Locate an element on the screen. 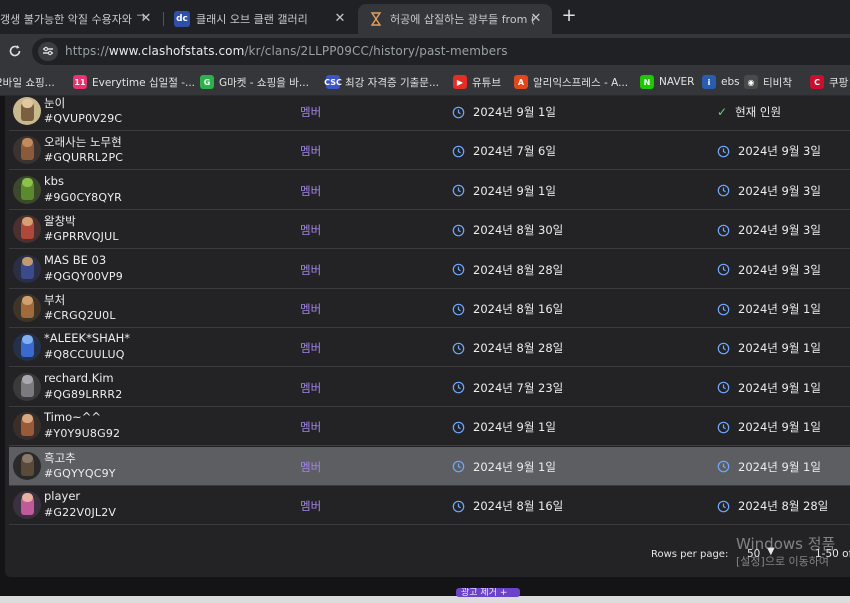 This screenshot has height=603, width=850. site-info-icon is located at coordinates (48, 51).